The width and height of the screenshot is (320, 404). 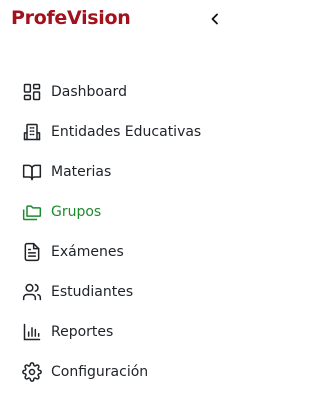 What do you see at coordinates (32, 92) in the screenshot?
I see `dashboard-icon` at bounding box center [32, 92].